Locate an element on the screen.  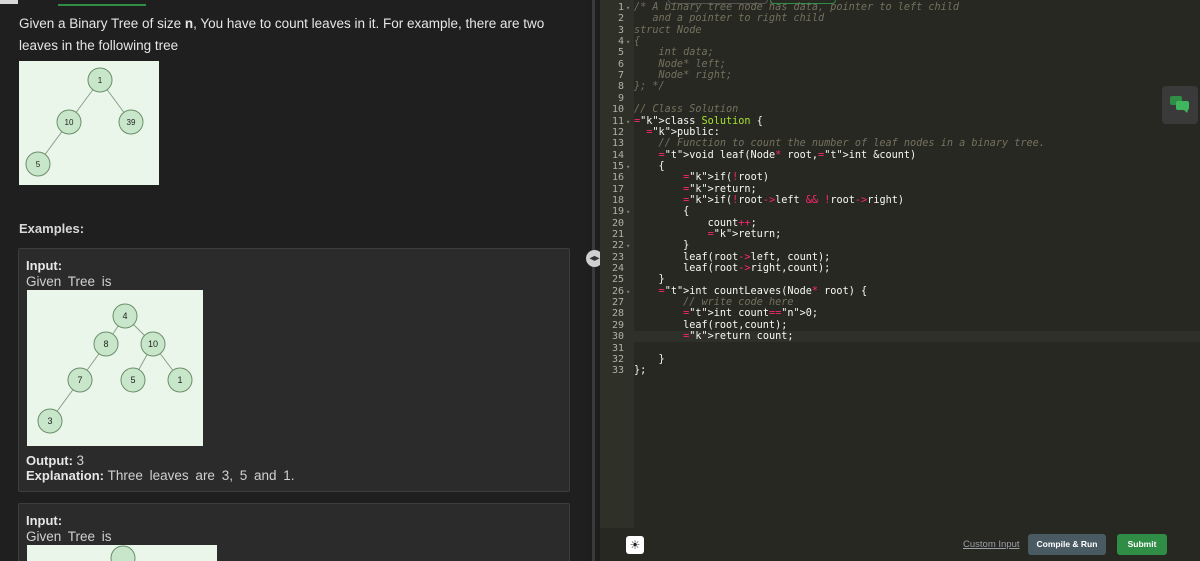
panel-splitter: ◂▸ is located at coordinates (594, 280).